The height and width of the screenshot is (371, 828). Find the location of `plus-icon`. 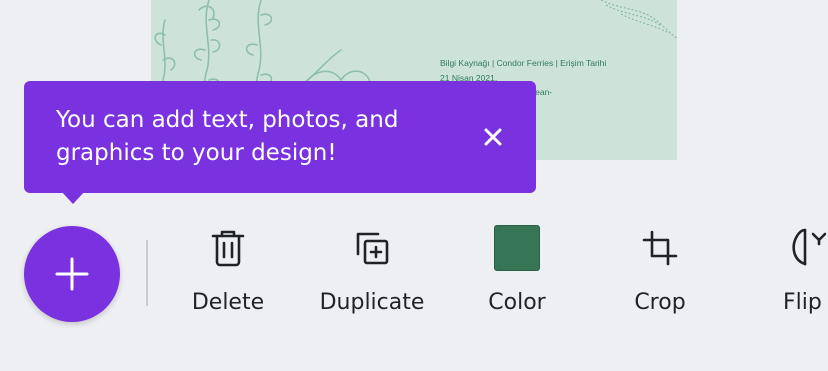

plus-icon is located at coordinates (72, 274).